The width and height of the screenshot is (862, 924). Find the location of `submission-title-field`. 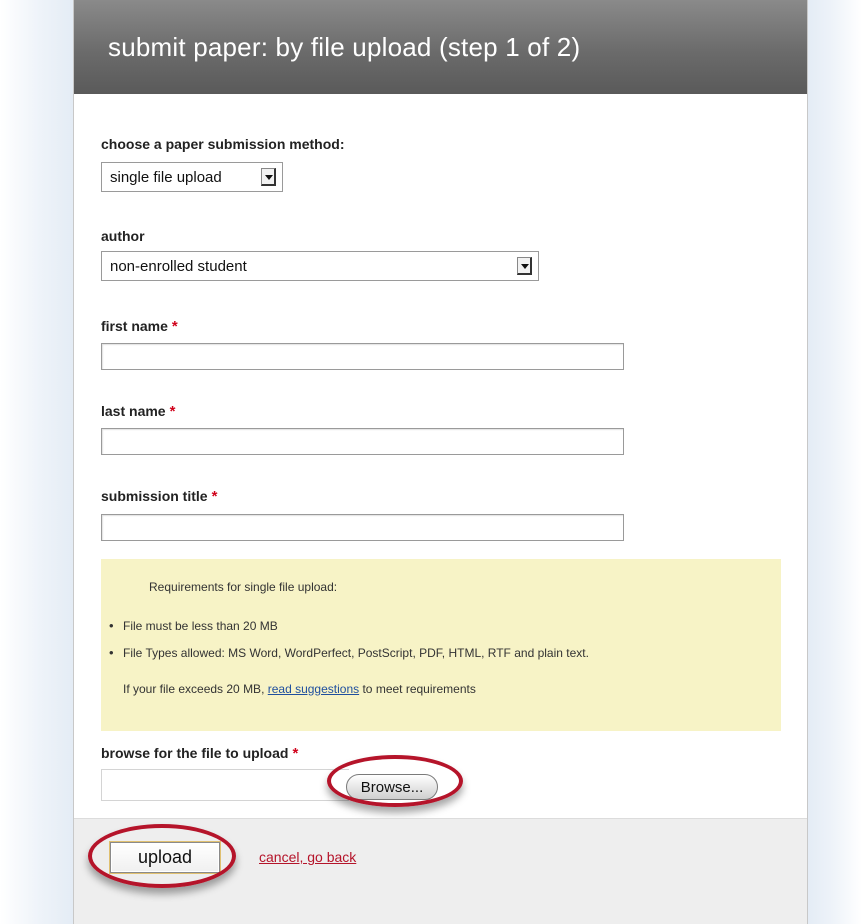

submission-title-field is located at coordinates (362, 527).